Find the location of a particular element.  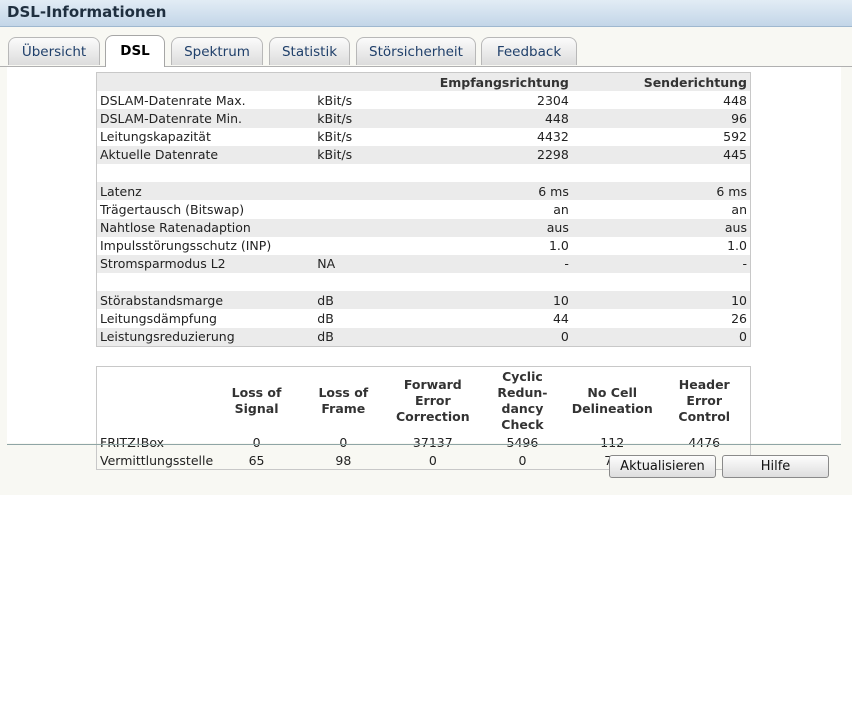

error-counter-value: 4476 is located at coordinates (704, 442).